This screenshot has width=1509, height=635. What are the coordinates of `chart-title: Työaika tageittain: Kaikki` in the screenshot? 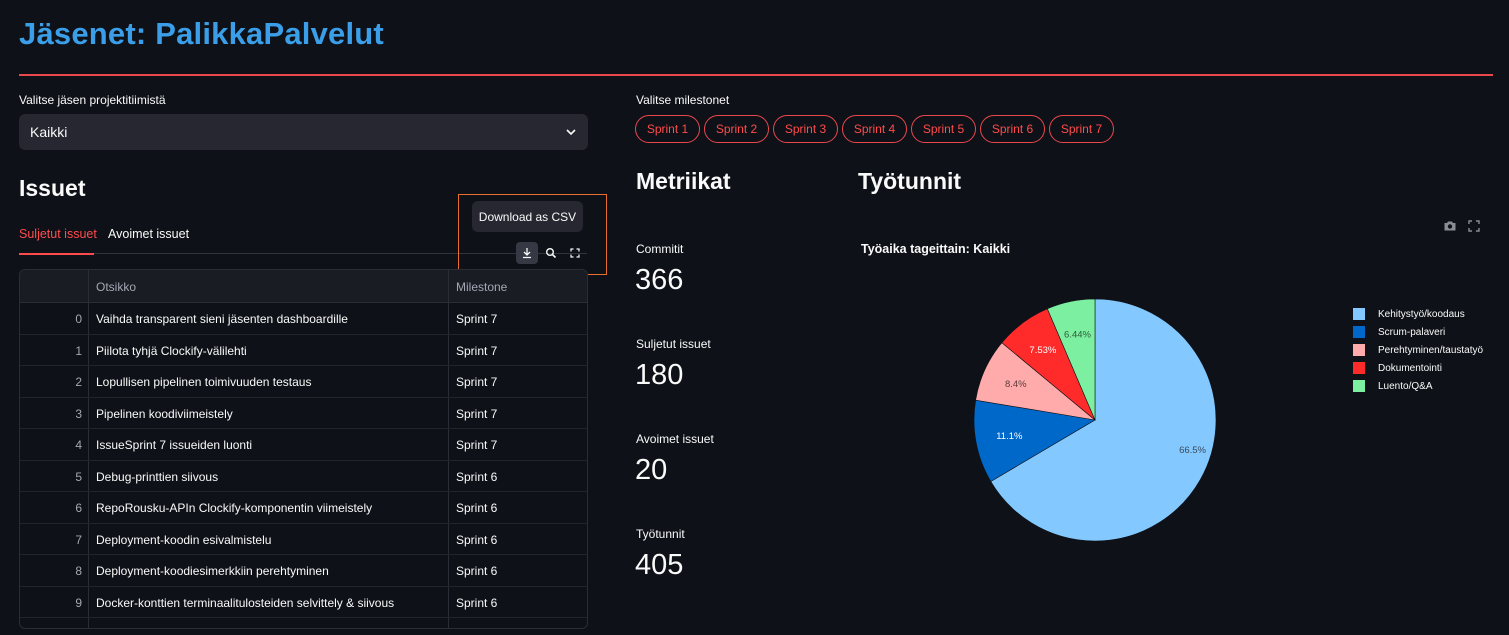 It's located at (936, 249).